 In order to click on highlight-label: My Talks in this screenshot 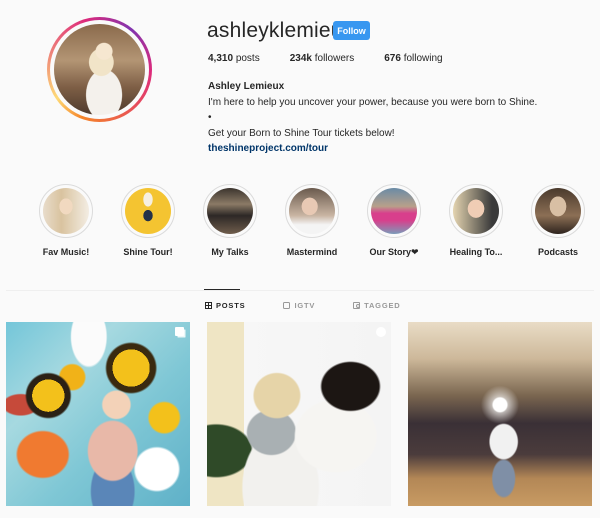, I will do `click(230, 252)`.